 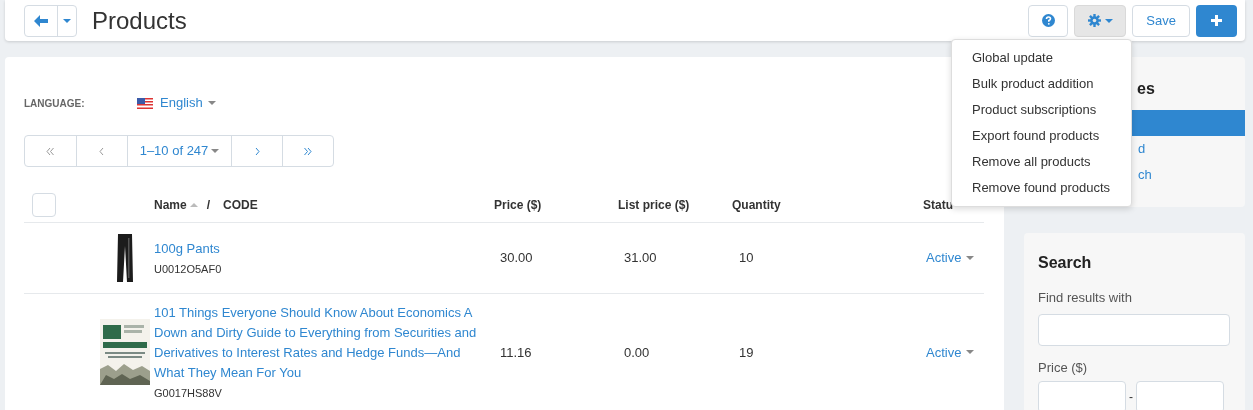 What do you see at coordinates (176, 103) in the screenshot?
I see `language-selector: English` at bounding box center [176, 103].